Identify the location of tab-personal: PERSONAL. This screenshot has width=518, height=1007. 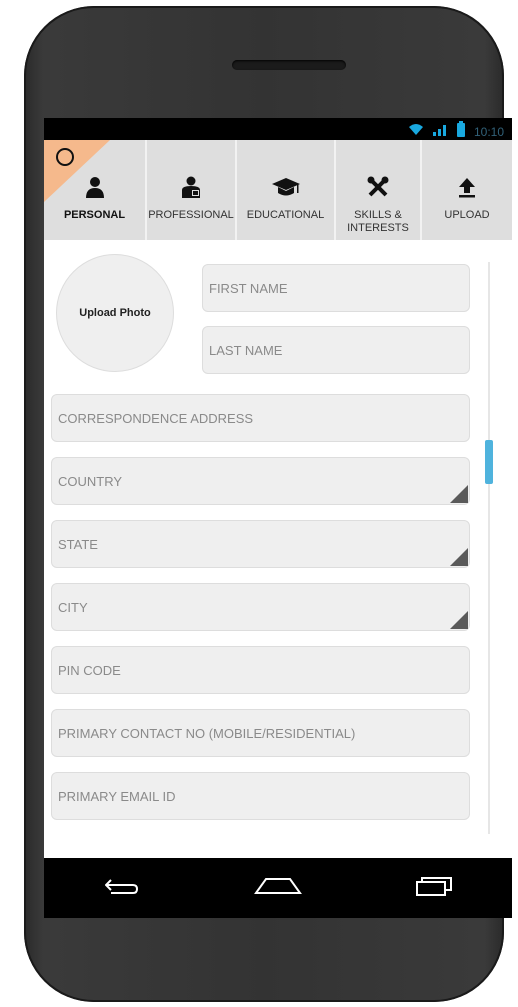
(95, 190).